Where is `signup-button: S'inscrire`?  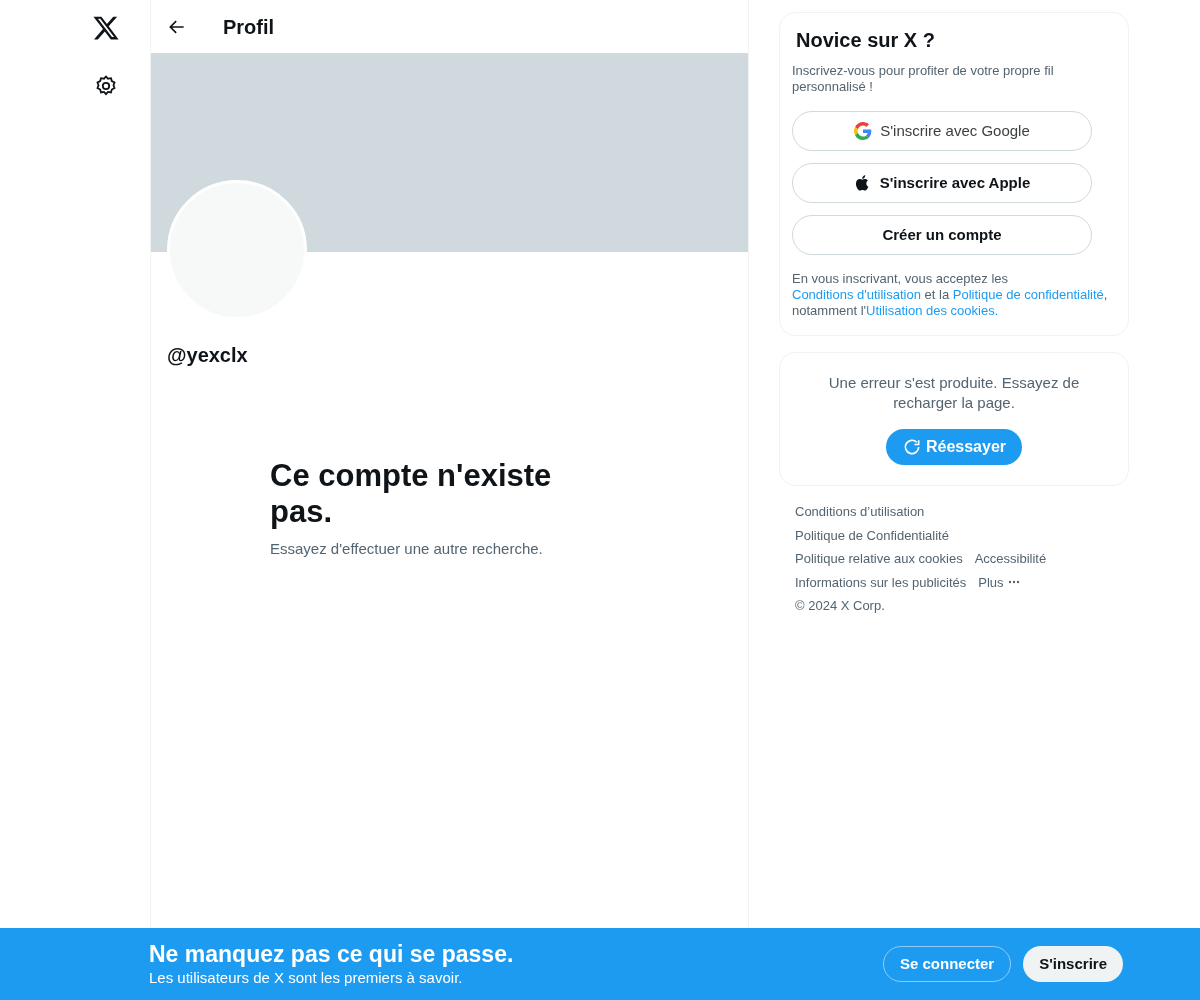 signup-button: S'inscrire is located at coordinates (1073, 964).